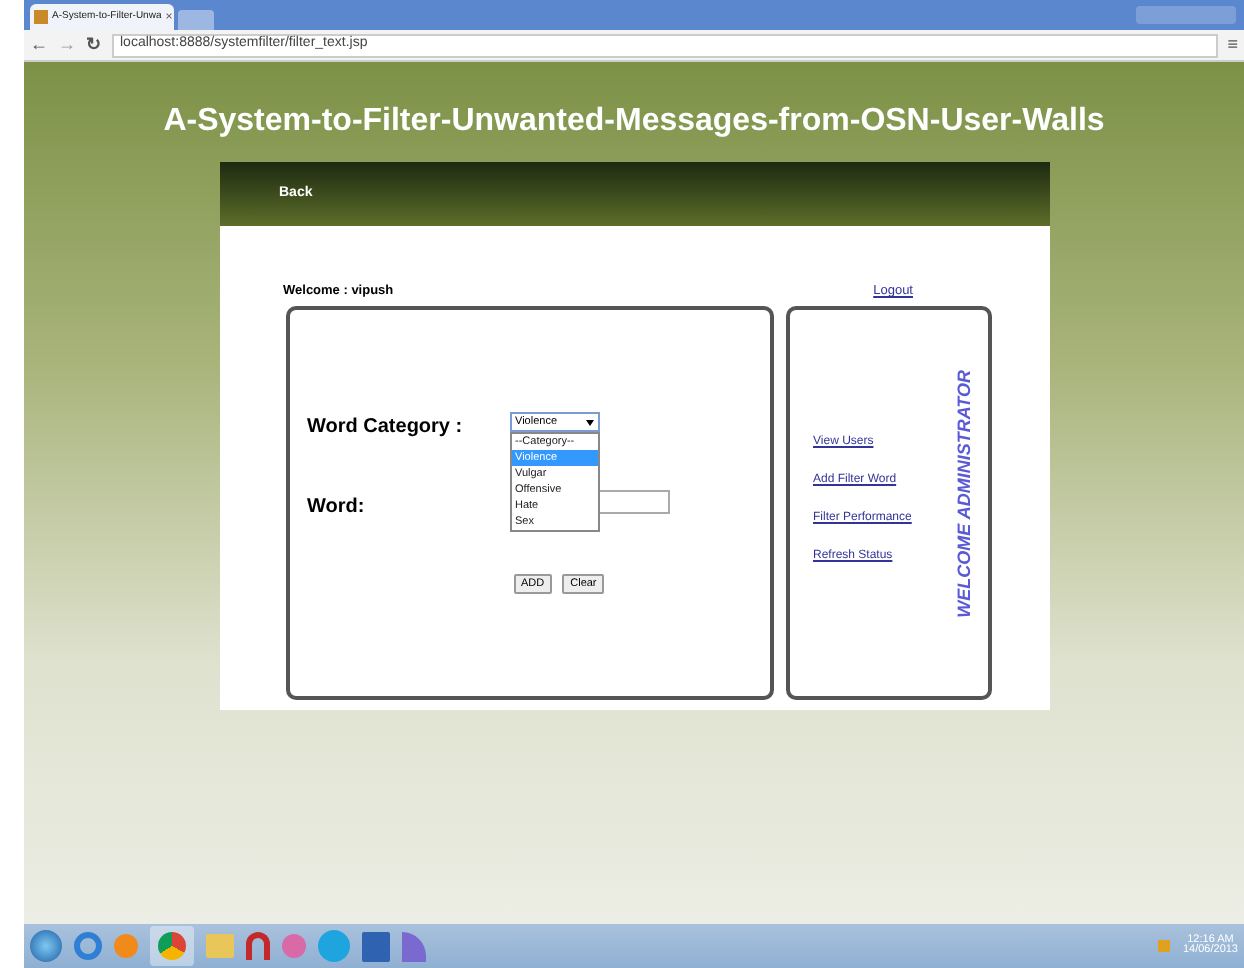  I want to click on start-orb-icon, so click(46, 946).